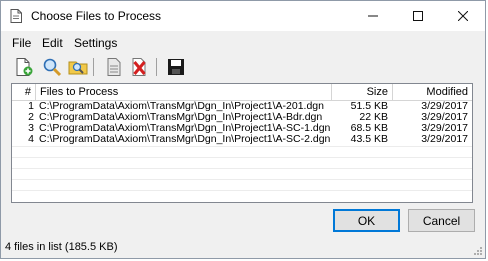  I want to click on find-in-folder-icon, so click(78, 68).